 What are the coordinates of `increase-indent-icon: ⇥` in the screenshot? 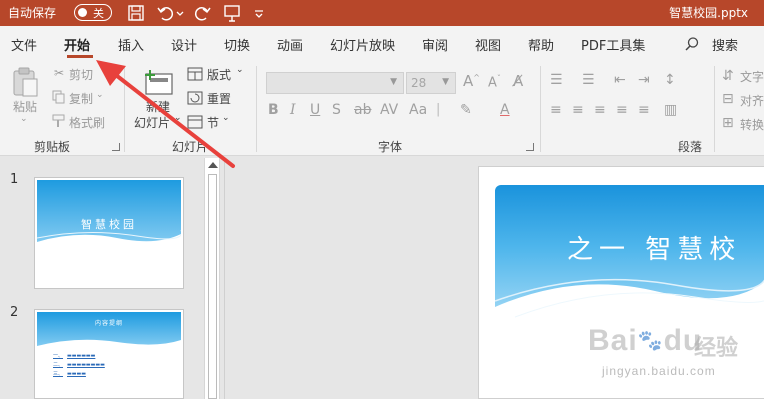 It's located at (644, 80).